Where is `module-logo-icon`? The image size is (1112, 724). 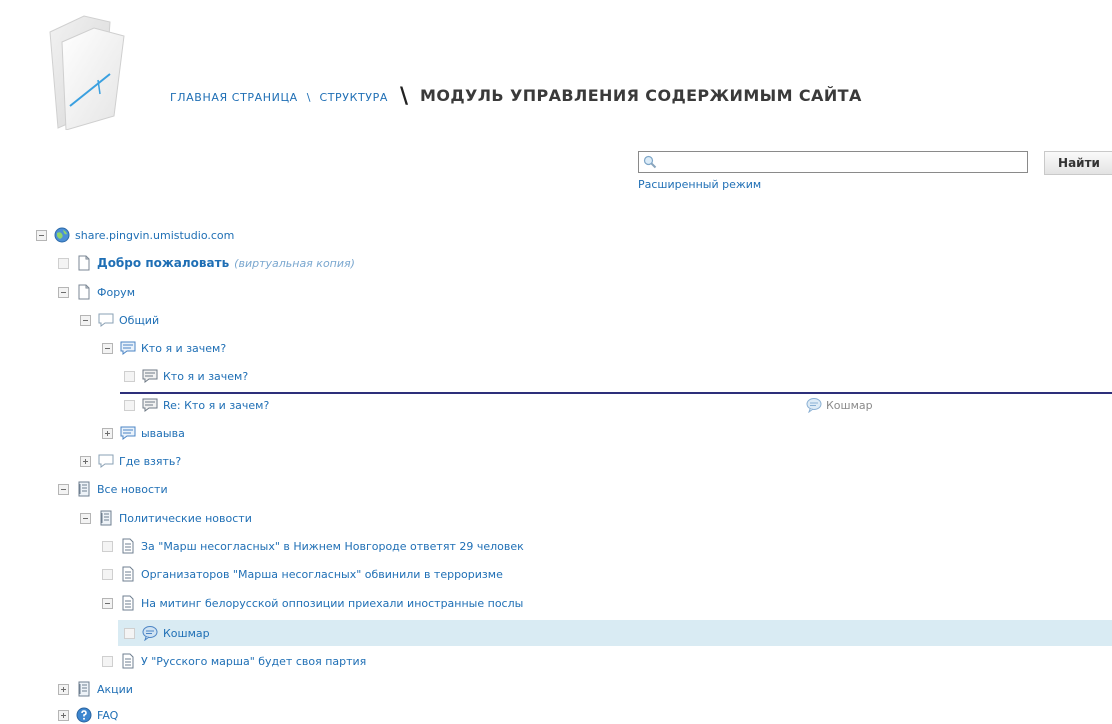 module-logo-icon is located at coordinates (87, 71).